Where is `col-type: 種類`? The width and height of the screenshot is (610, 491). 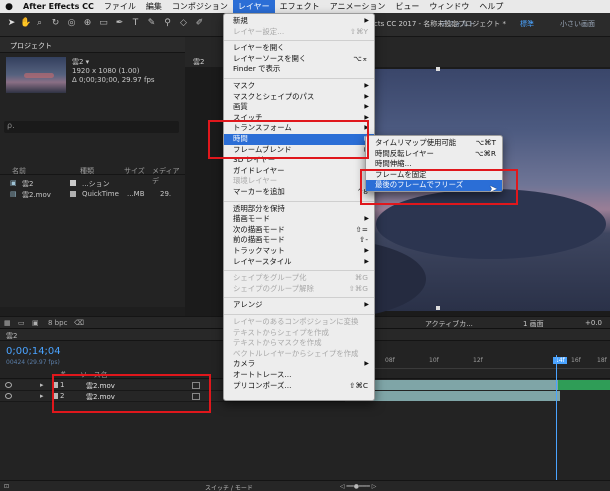
col-type: 種類 is located at coordinates (87, 171).